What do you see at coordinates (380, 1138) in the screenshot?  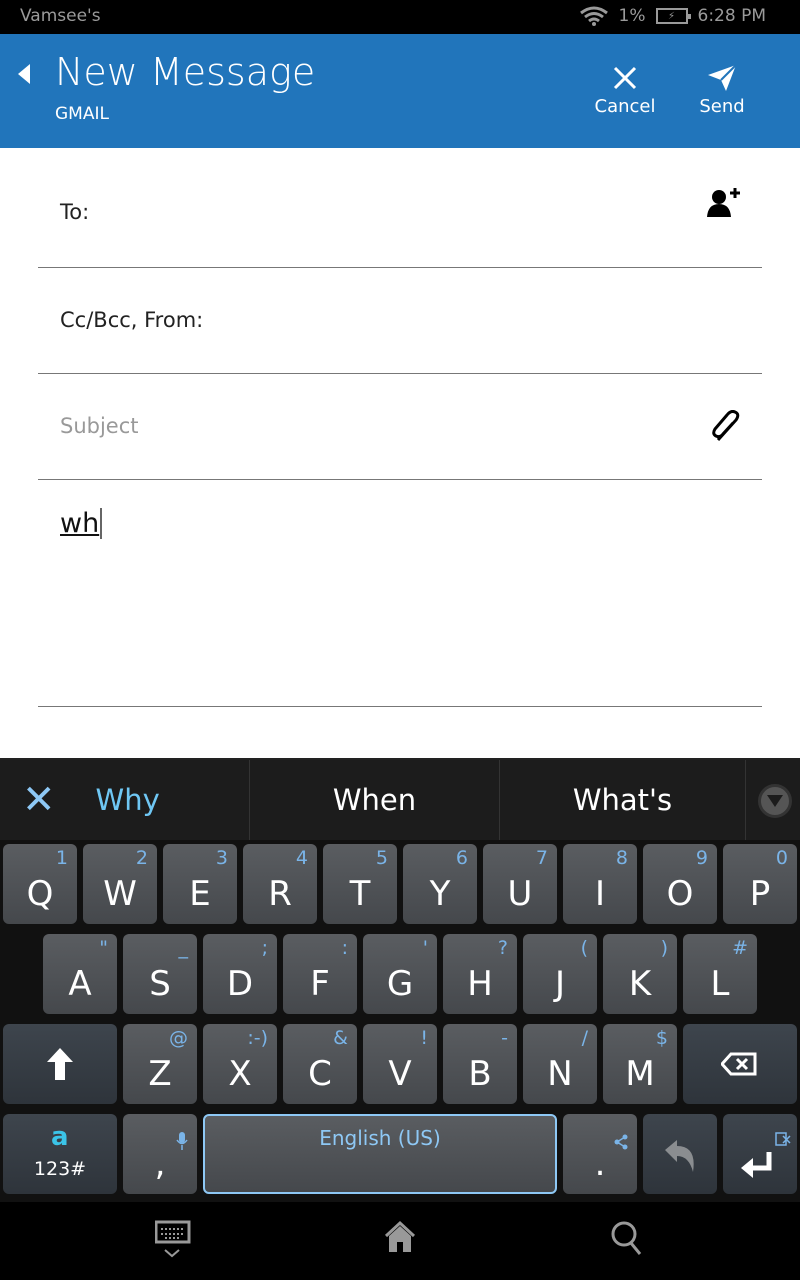 I see `space-language-label: English (US)` at bounding box center [380, 1138].